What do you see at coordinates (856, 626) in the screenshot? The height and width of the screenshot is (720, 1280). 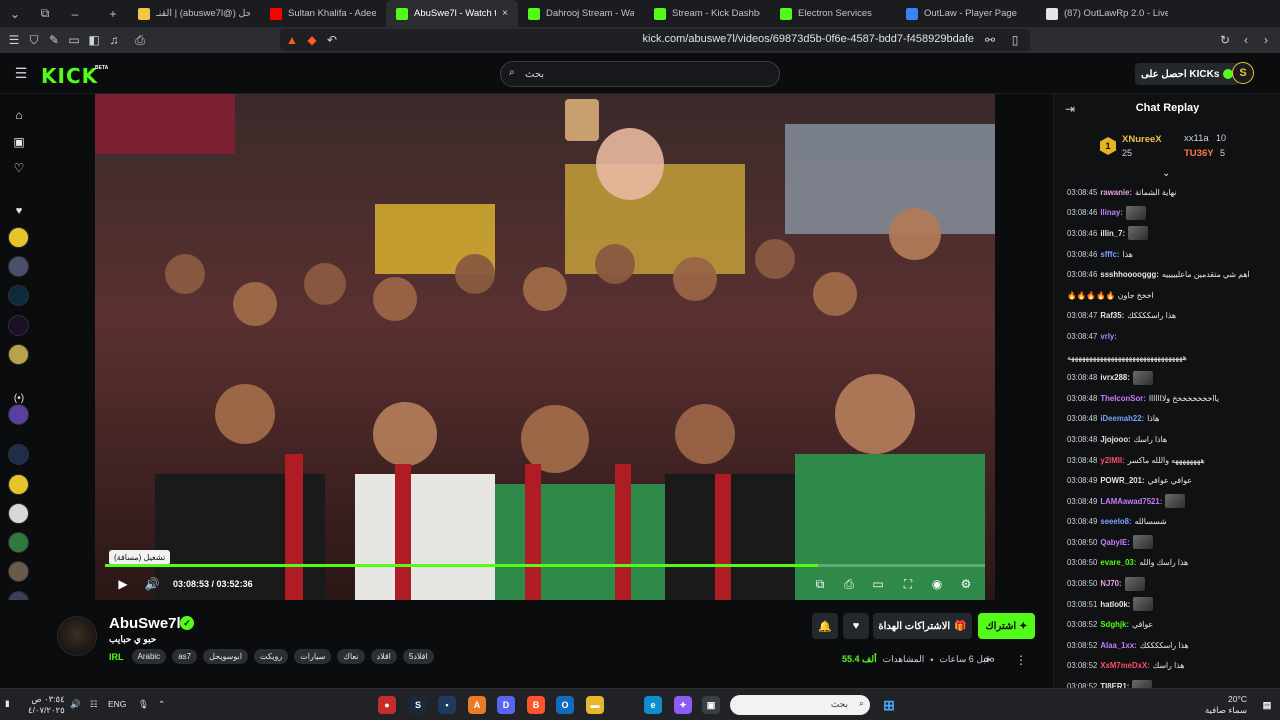 I see `follow-heart-button: ♥` at bounding box center [856, 626].